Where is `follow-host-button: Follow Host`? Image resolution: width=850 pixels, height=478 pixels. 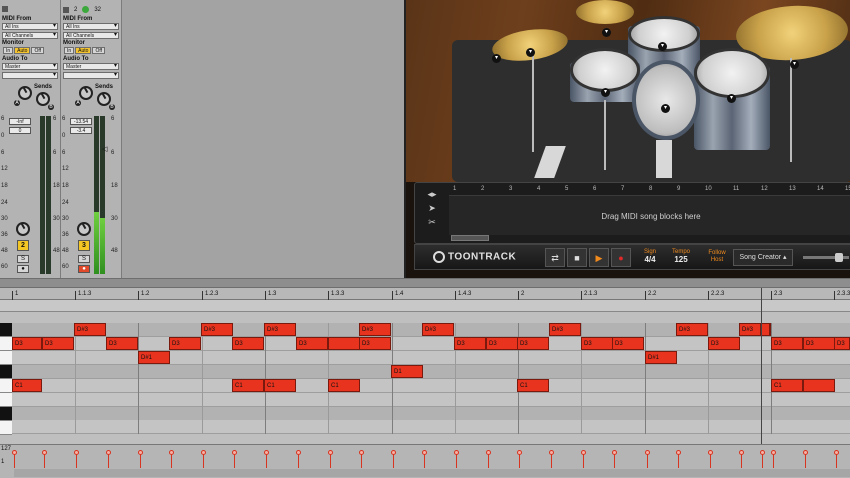
follow-host-button: Follow Host is located at coordinates (717, 257).